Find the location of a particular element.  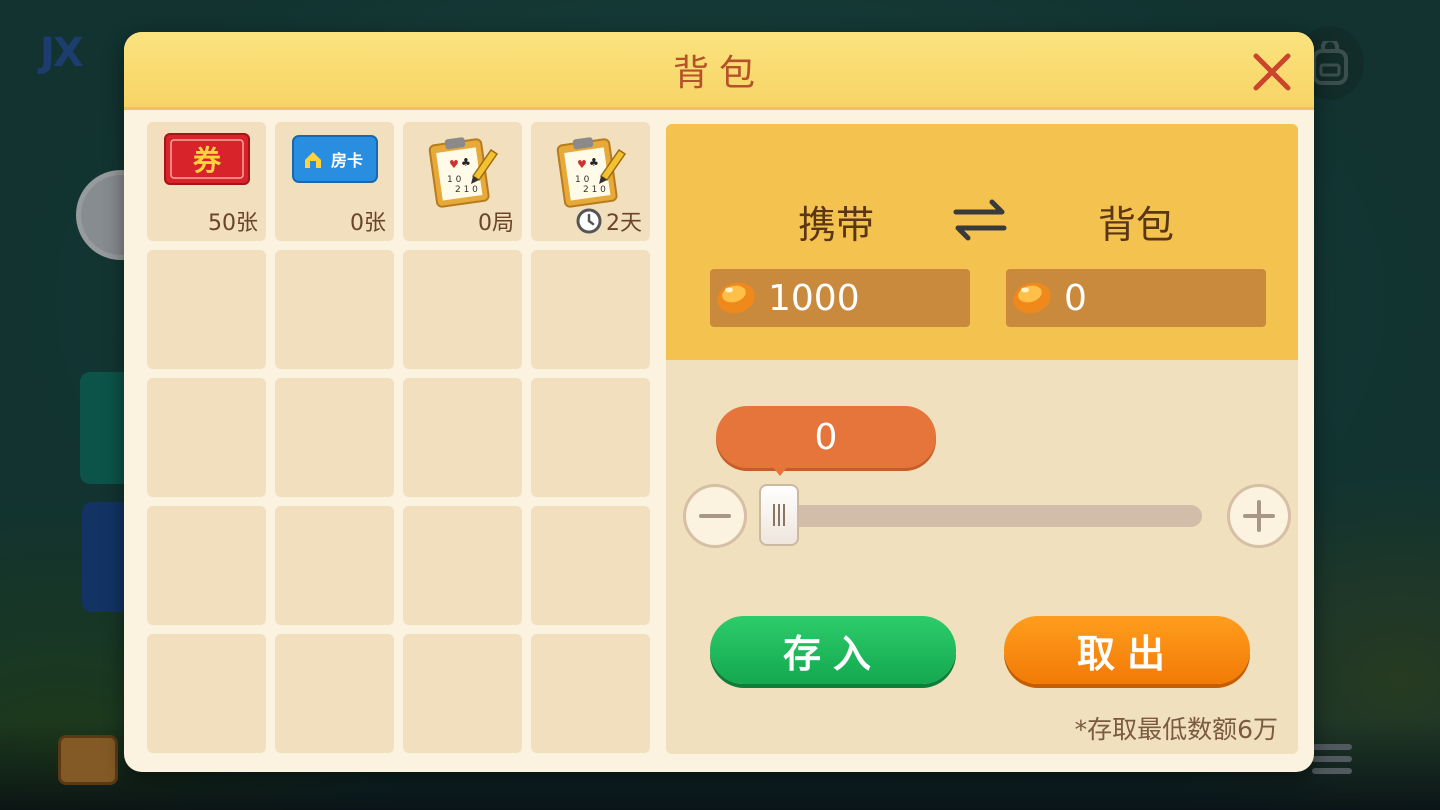

carry-amount-box: 1000 is located at coordinates (840, 298).